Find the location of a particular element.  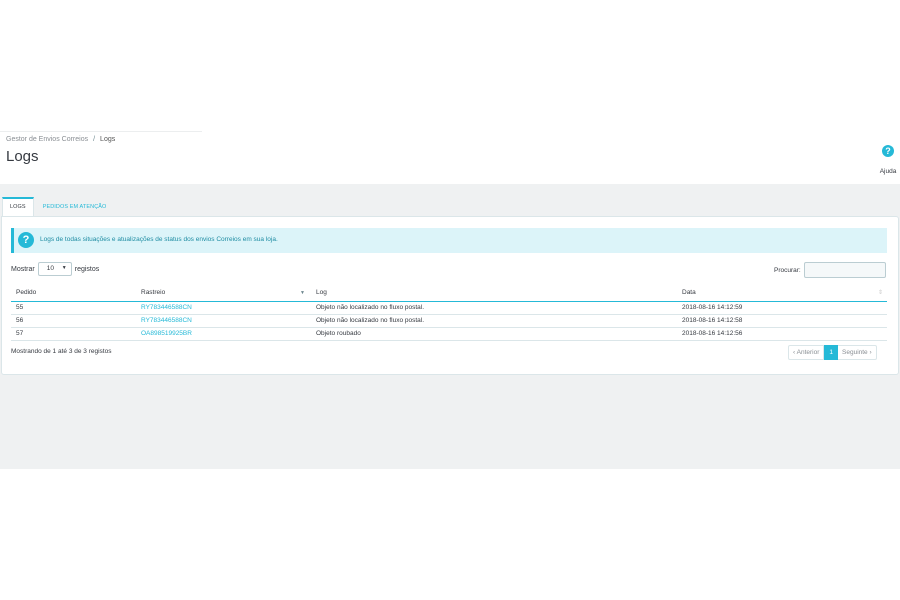

pagination-next-button: Seguinte › is located at coordinates (857, 352).